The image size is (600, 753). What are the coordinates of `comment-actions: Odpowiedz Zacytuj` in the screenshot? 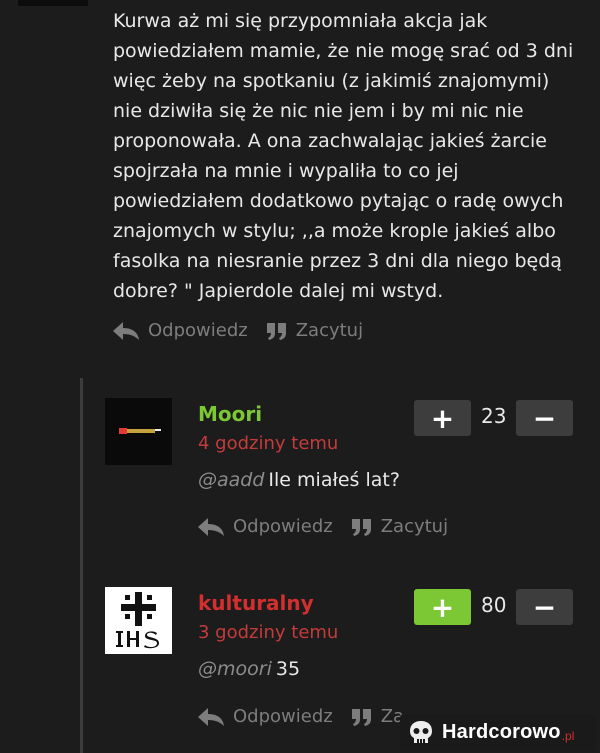 It's located at (246, 330).